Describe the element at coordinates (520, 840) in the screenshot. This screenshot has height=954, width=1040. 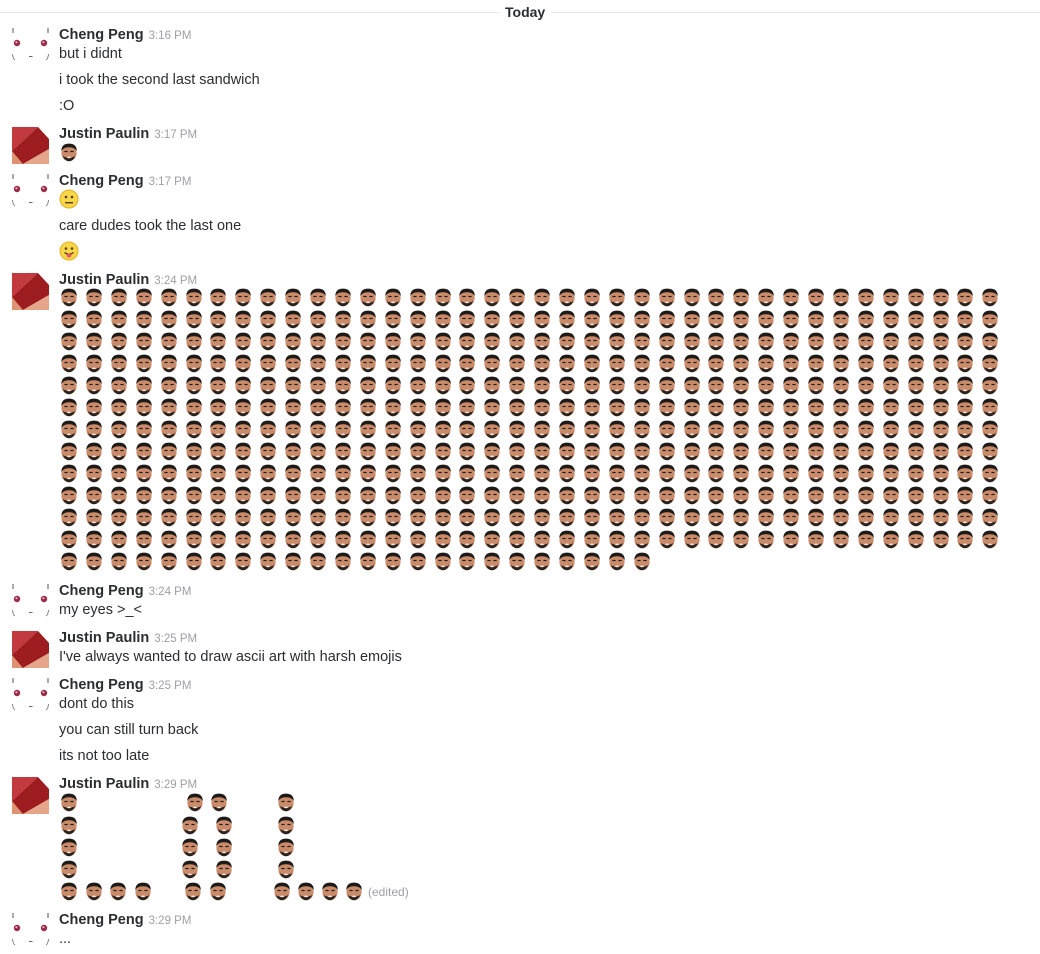
I see `message: Justin Paulin 3:29 PM (edited)` at that location.